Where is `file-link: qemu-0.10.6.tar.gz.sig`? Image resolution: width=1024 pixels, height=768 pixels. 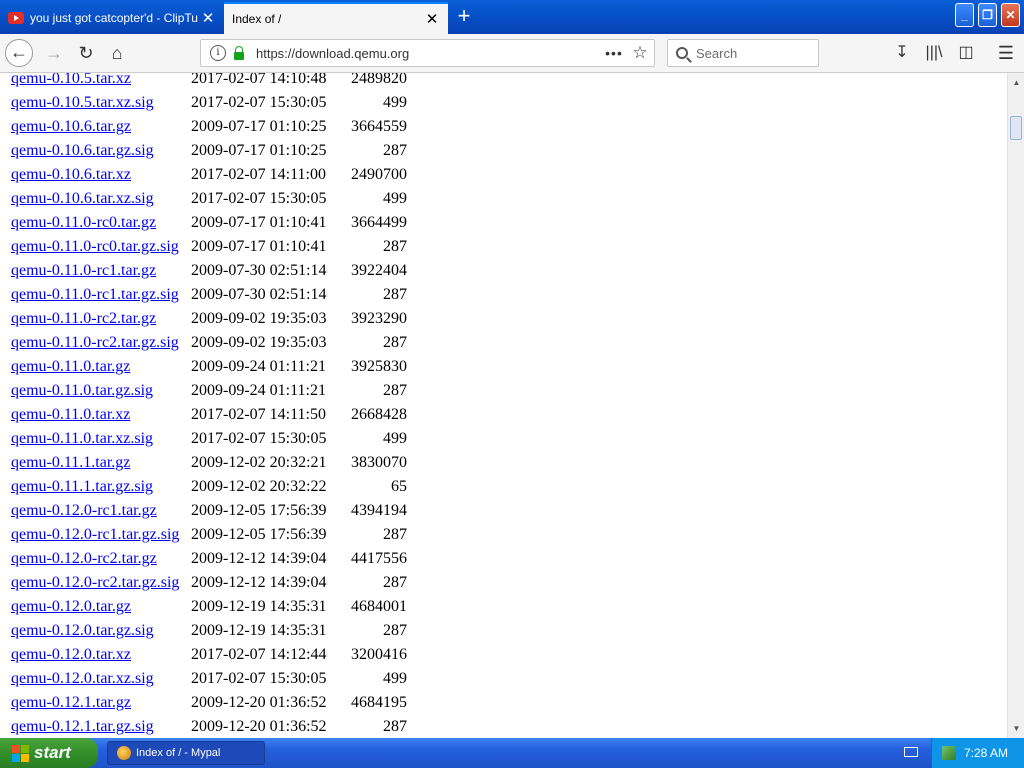 file-link: qemu-0.10.6.tar.gz.sig is located at coordinates (82, 150).